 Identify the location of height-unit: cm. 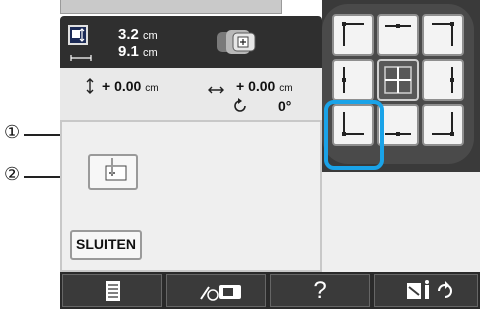
(150, 36).